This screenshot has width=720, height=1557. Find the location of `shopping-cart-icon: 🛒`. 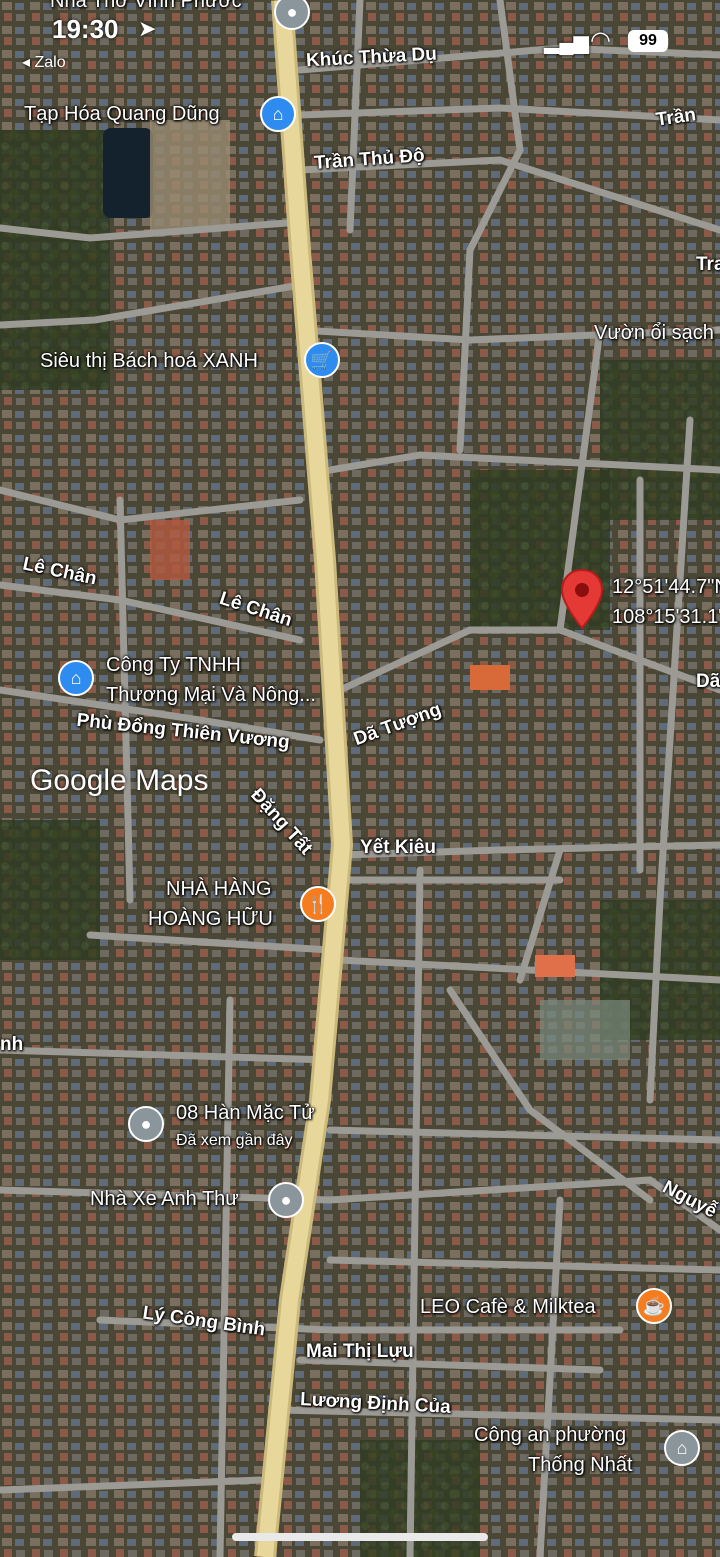

shopping-cart-icon: 🛒 is located at coordinates (322, 360).